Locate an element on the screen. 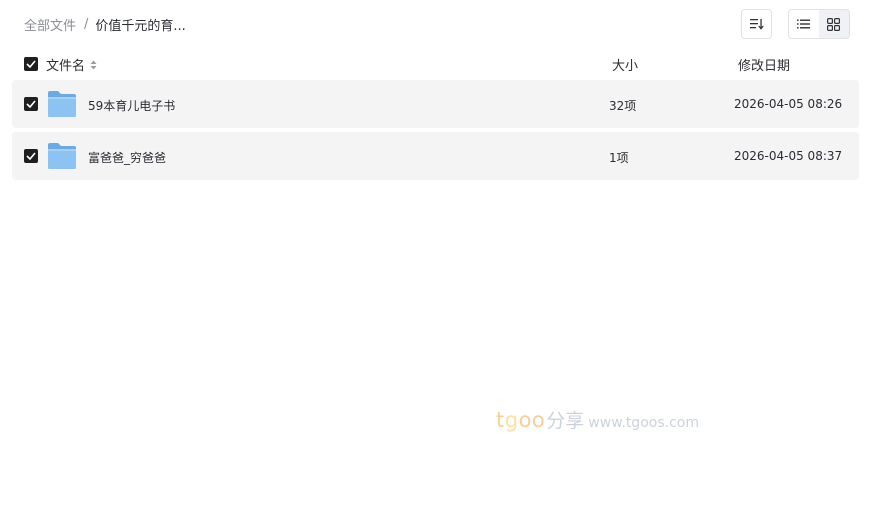 The image size is (874, 514). list-view-icon is located at coordinates (804, 24).